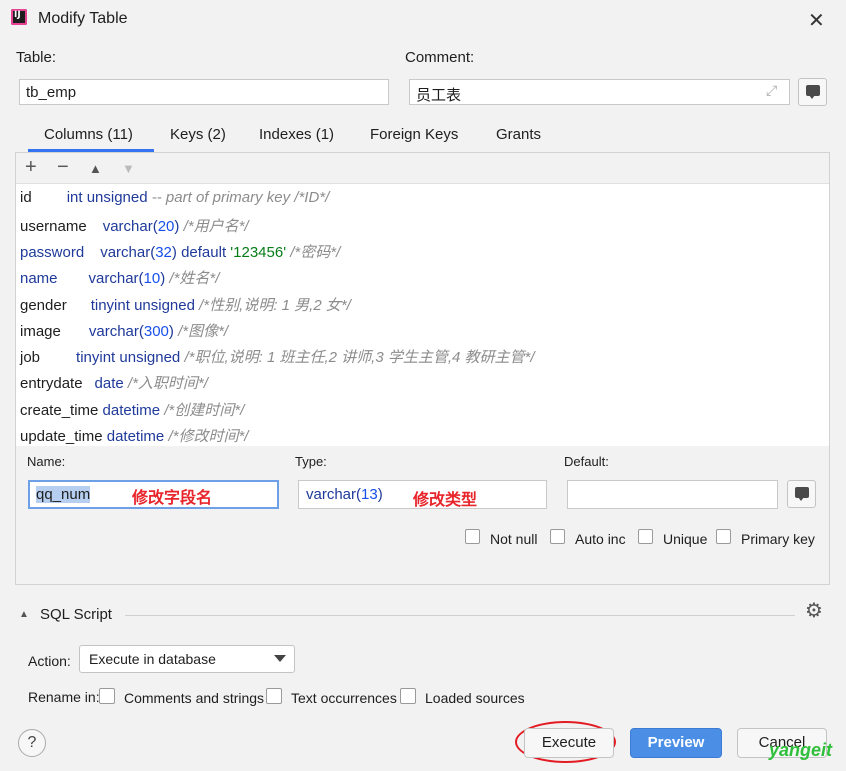 The image size is (846, 771). I want to click on collapse-arrow-icon: ▲, so click(24, 614).